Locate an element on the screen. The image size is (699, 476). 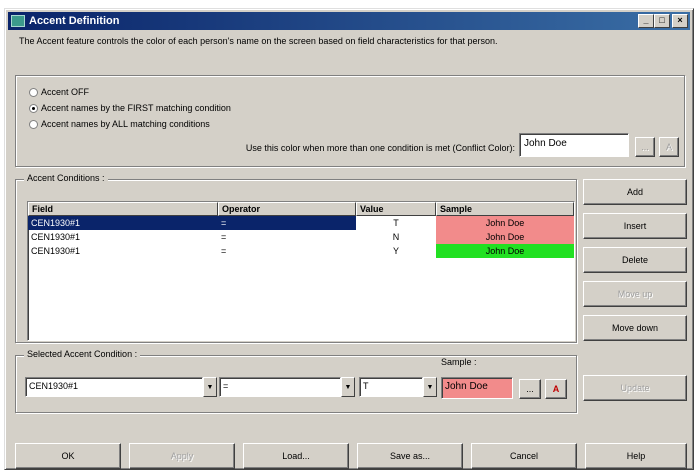
move-up-button: Move up is located at coordinates (635, 294).